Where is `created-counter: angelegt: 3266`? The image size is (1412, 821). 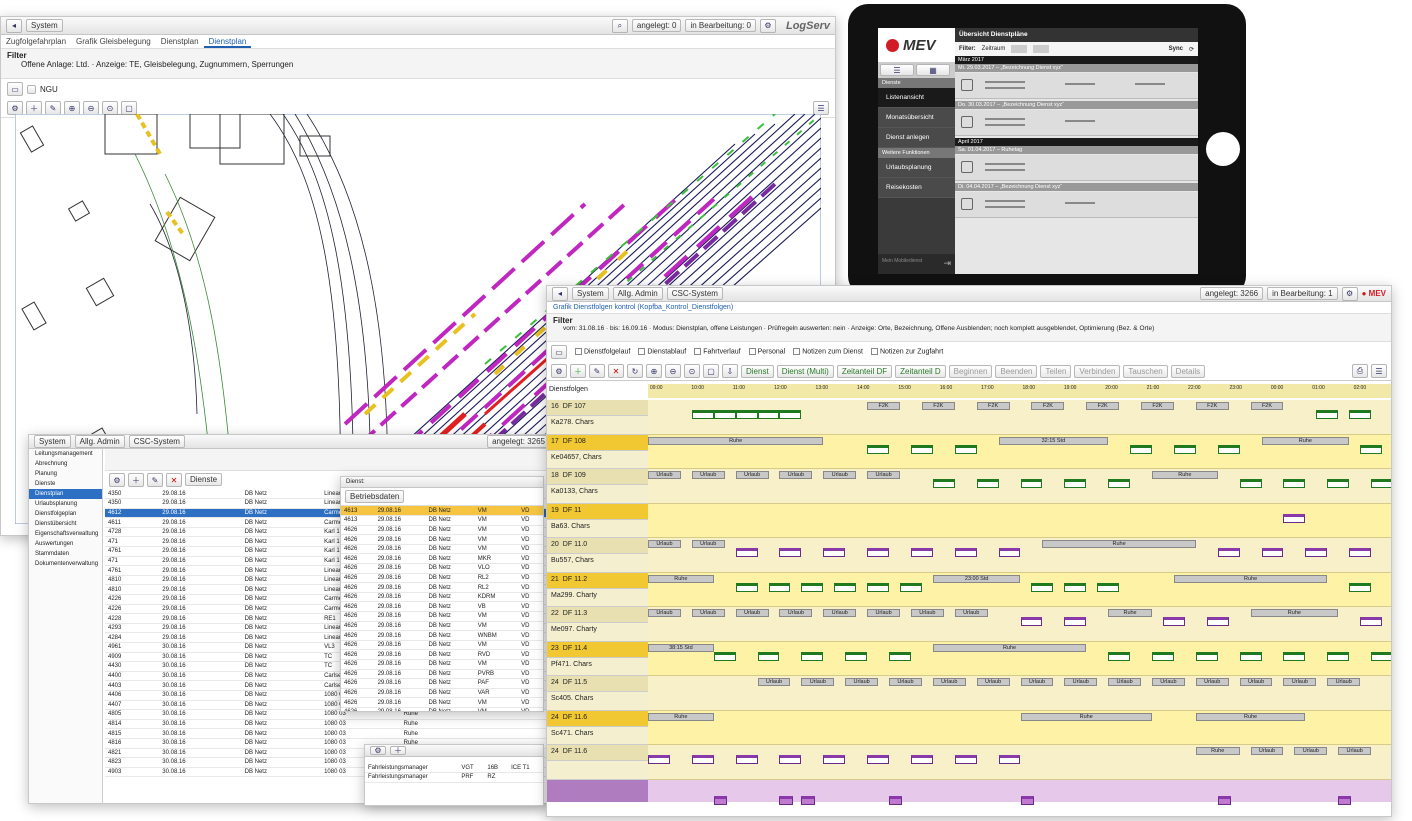
created-counter: angelegt: 3266 is located at coordinates (1232, 293).